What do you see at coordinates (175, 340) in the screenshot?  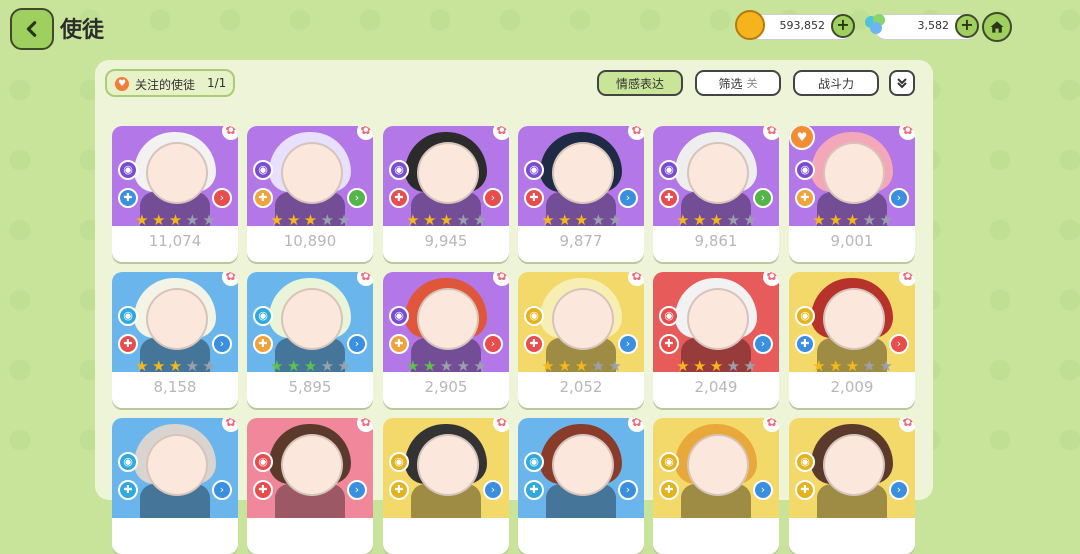 I see `hero-card: ◉ ✚ › ✿ ★ ★ ★ ★ ★ 8,158` at bounding box center [175, 340].